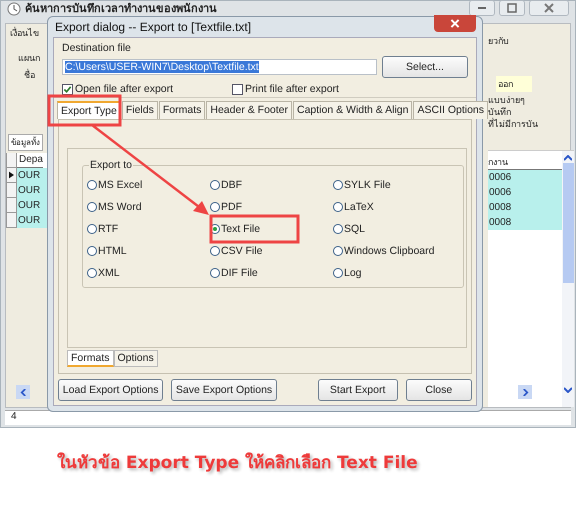  What do you see at coordinates (499, 112) in the screenshot?
I see `option-label: บันทึก` at bounding box center [499, 112].